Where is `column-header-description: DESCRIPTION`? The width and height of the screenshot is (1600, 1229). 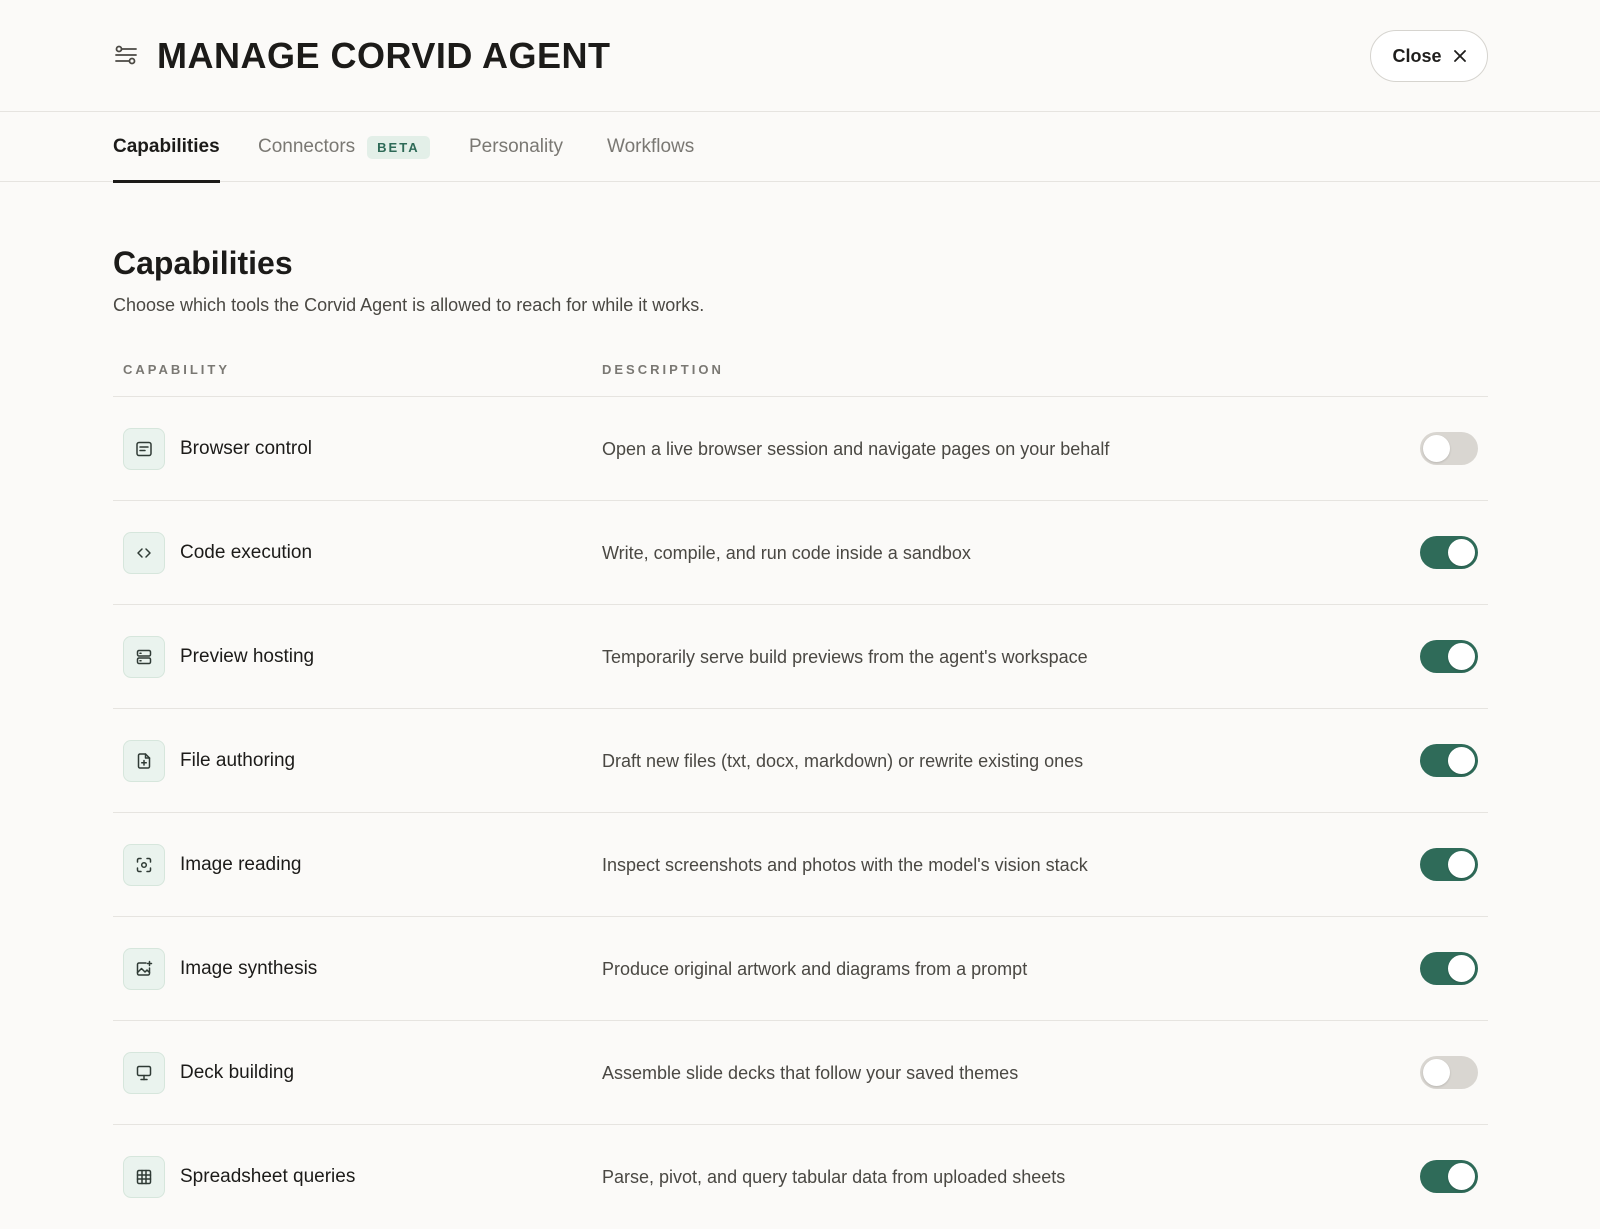
column-header-description: DESCRIPTION is located at coordinates (663, 369).